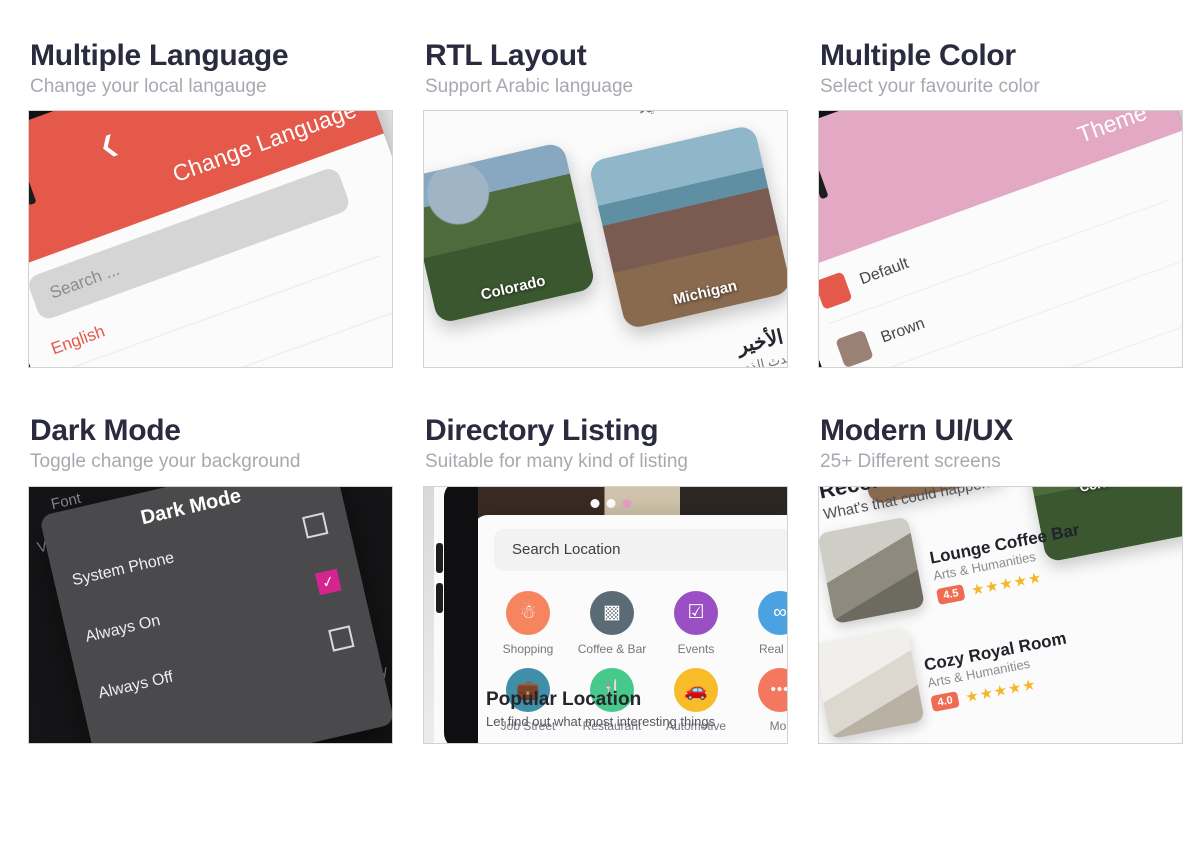 Image resolution: width=1200 pixels, height=852 pixels. I want to click on listing-thumbnail-cozy, so click(872, 682).